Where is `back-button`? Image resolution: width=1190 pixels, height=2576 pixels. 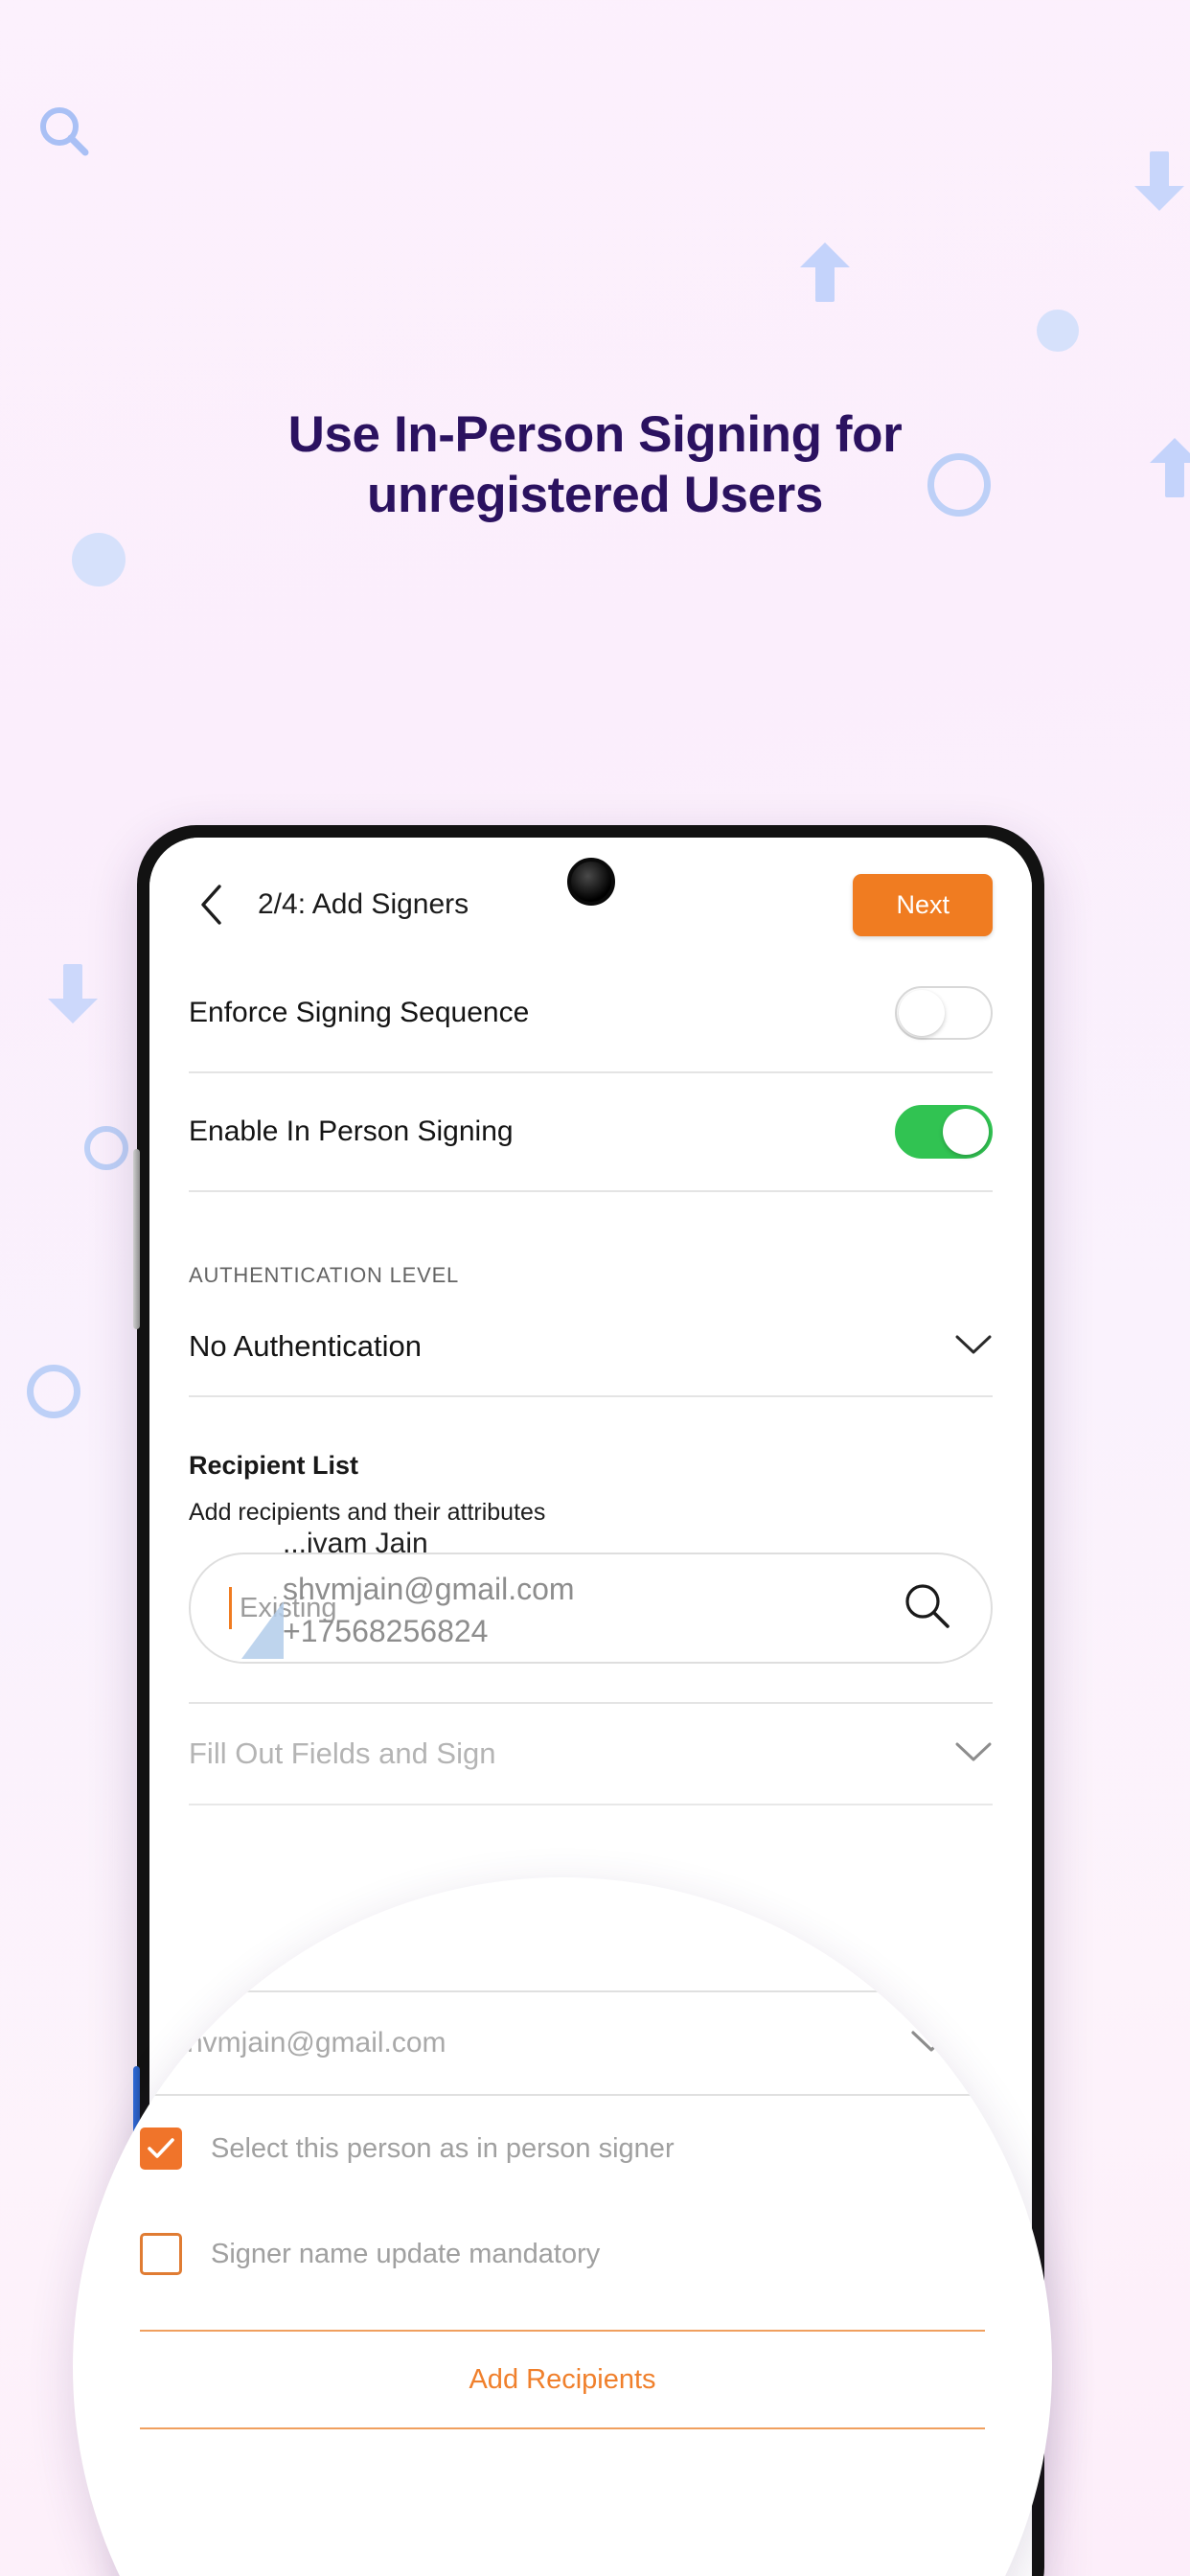 back-button is located at coordinates (211, 905).